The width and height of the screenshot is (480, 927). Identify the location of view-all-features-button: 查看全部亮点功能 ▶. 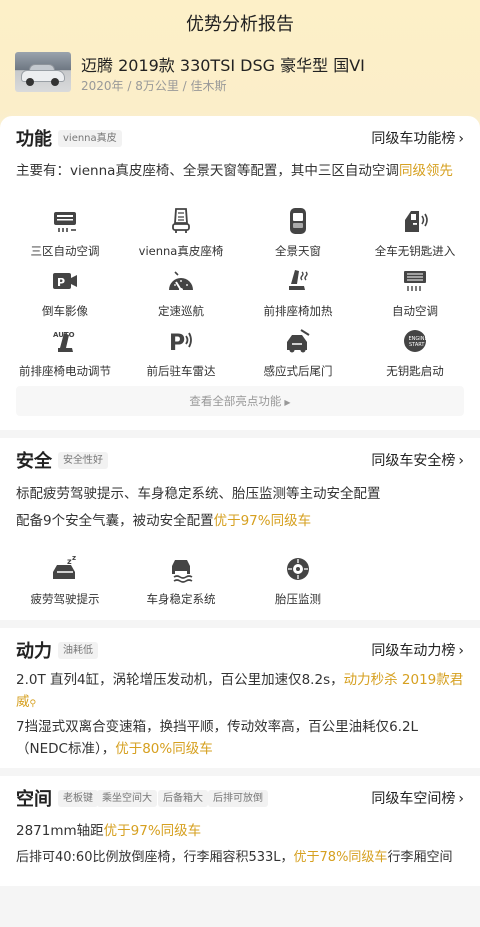
(240, 401).